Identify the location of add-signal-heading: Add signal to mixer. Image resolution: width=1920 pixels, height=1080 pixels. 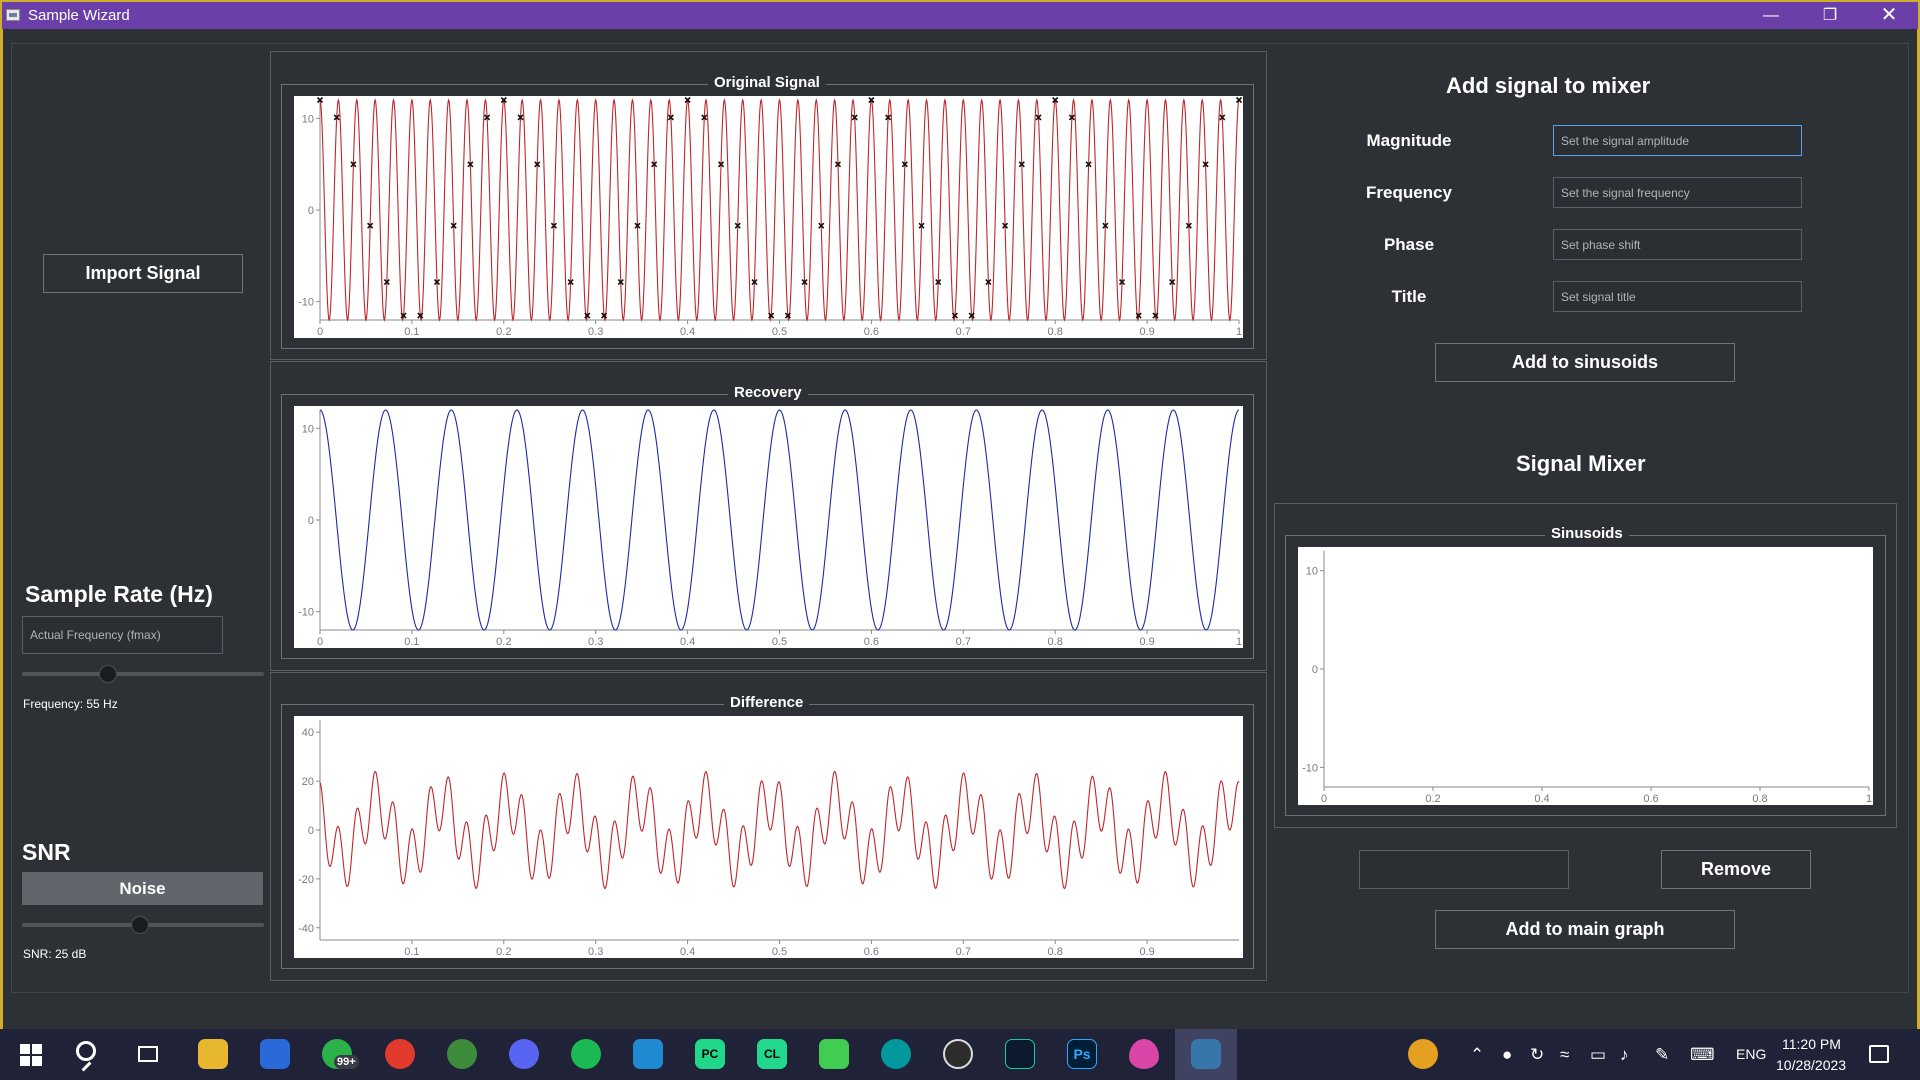
(1548, 85).